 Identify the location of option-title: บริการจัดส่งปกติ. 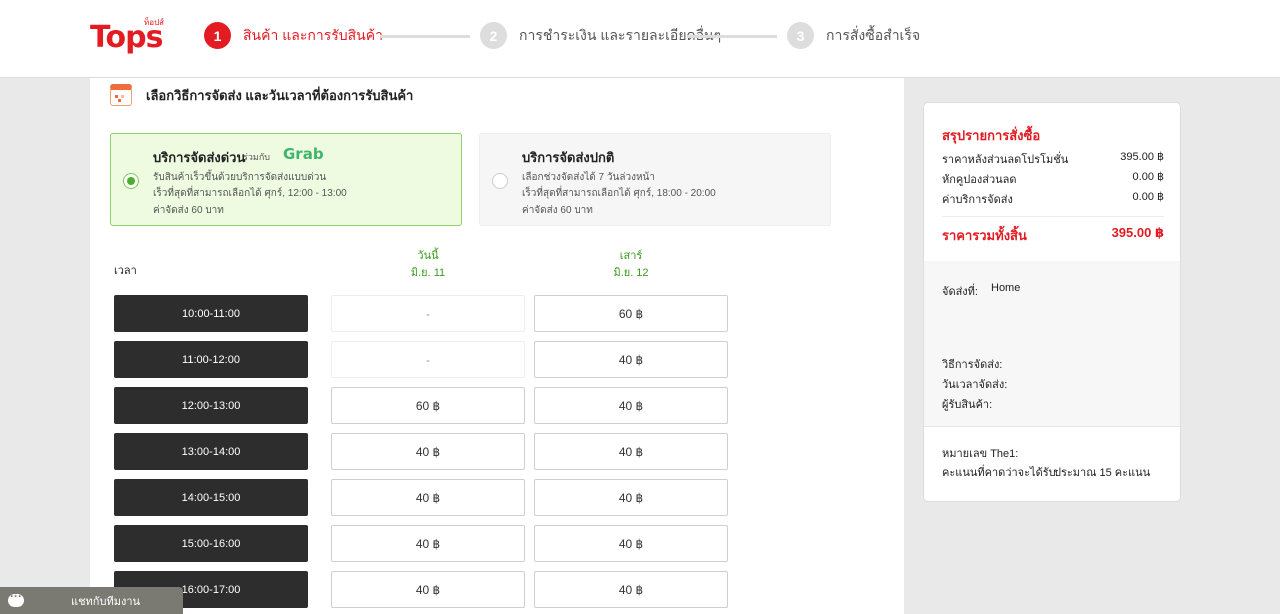
(568, 157).